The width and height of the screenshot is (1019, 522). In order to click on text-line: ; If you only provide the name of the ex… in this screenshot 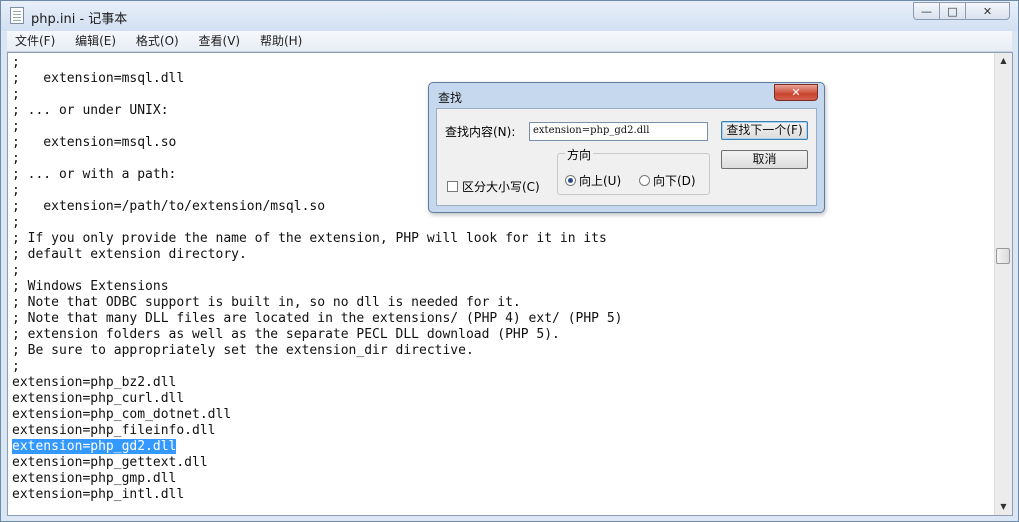, I will do `click(503, 239)`.